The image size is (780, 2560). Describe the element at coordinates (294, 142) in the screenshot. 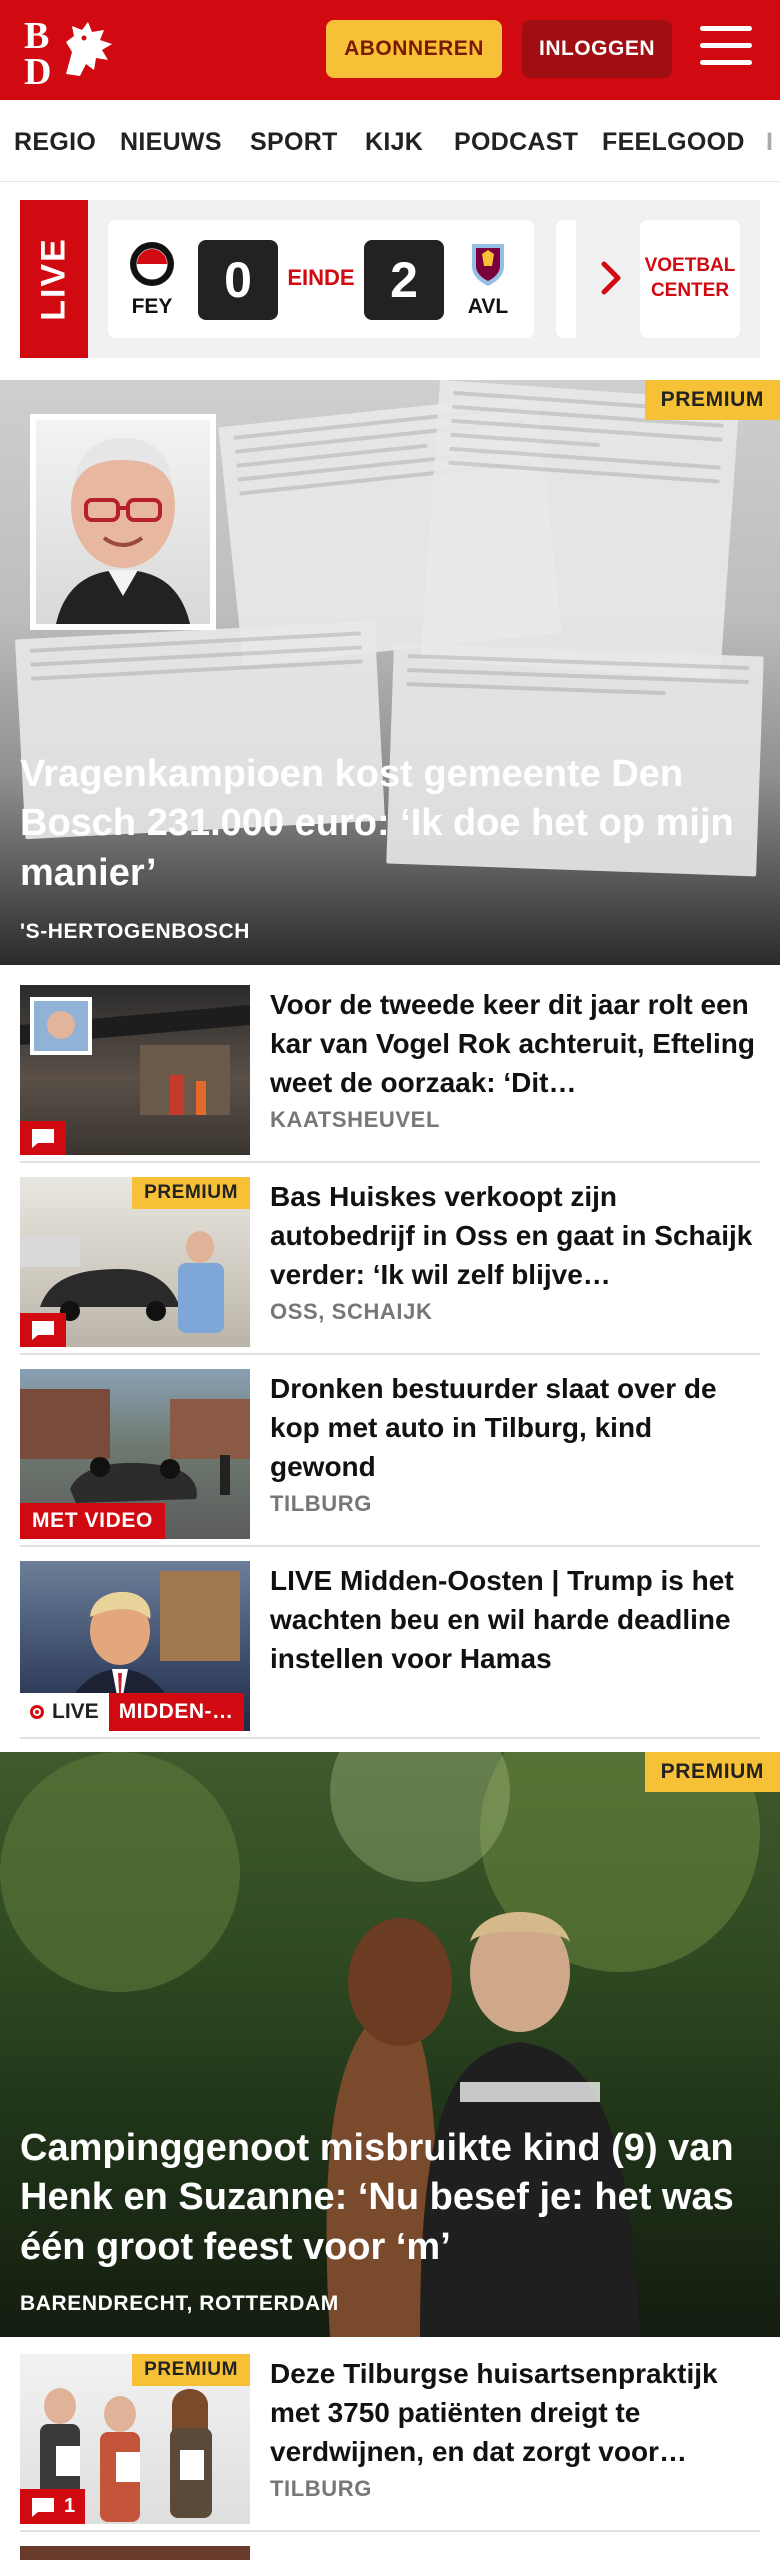

I see `nav-item-sport: SPORT` at that location.